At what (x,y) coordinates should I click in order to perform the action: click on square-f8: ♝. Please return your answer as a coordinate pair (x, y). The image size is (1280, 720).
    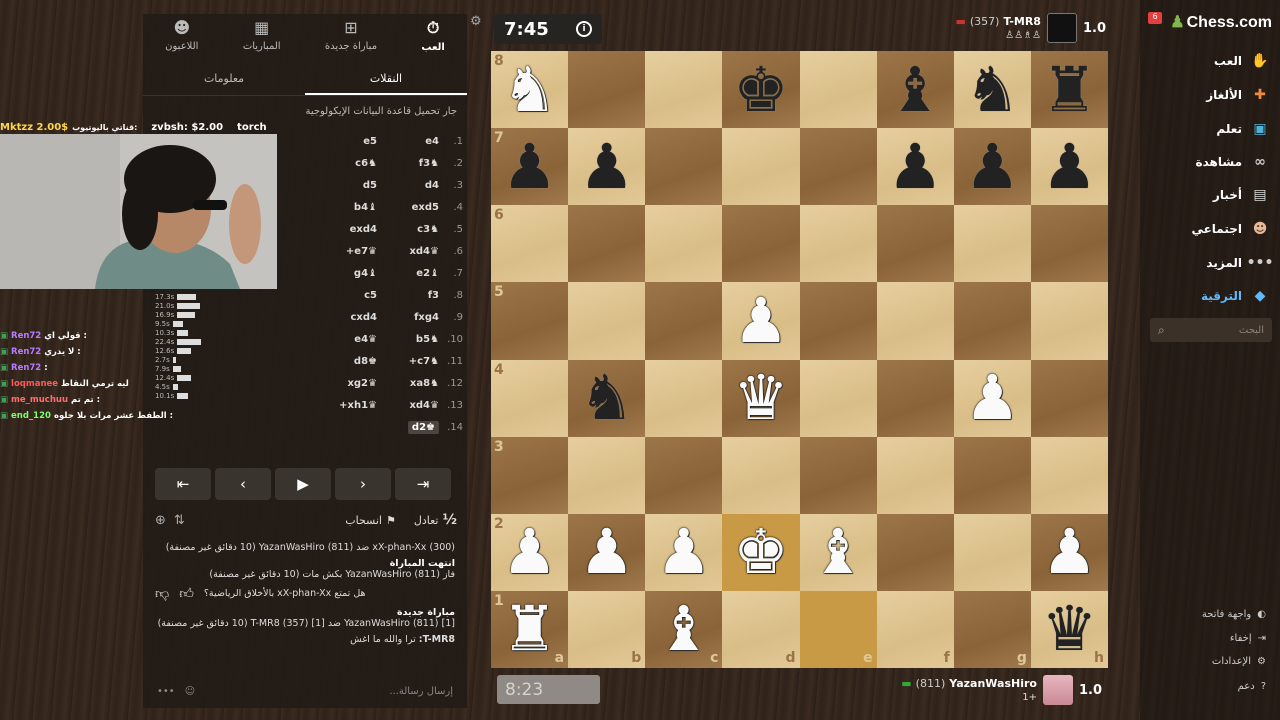
    Looking at the image, I should click on (915, 90).